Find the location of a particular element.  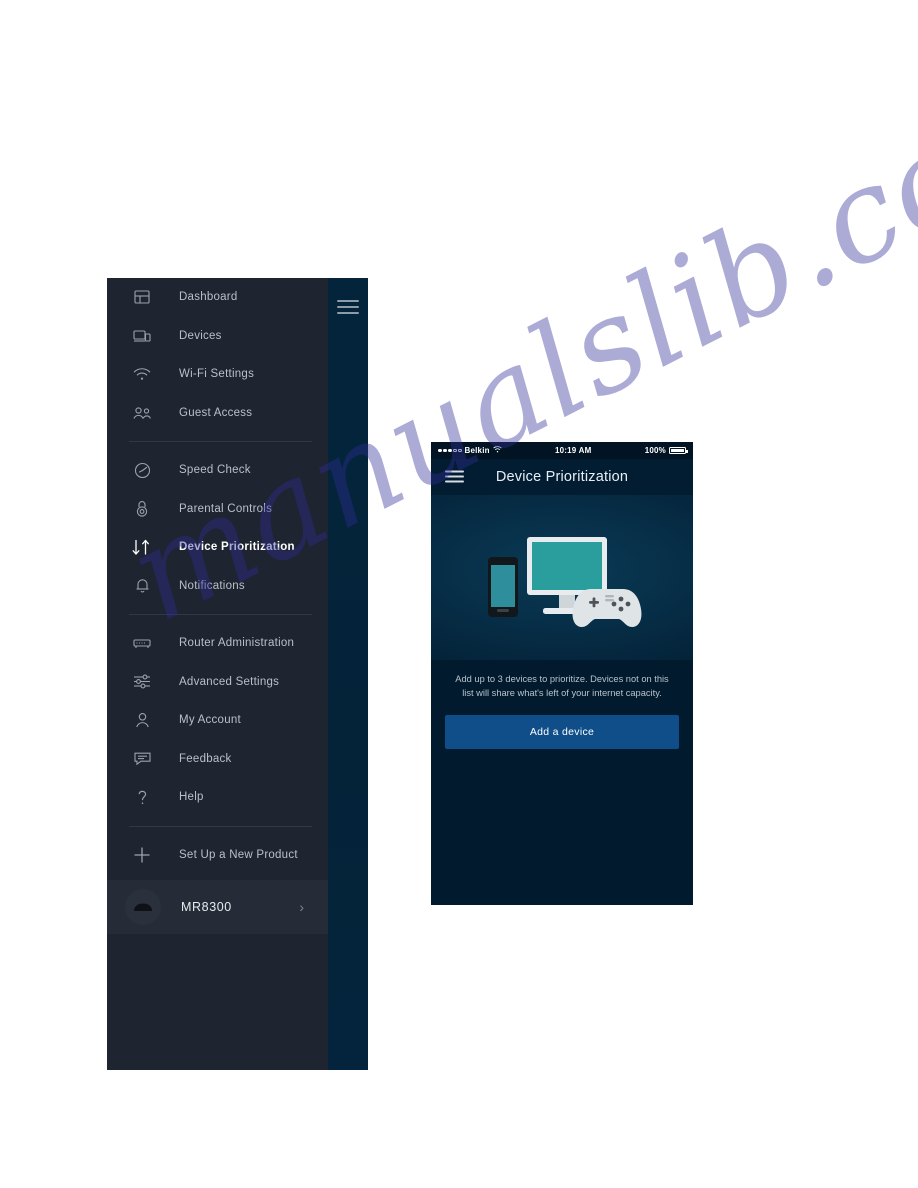

sidebar-item-feedback: Feedback is located at coordinates (217, 759).